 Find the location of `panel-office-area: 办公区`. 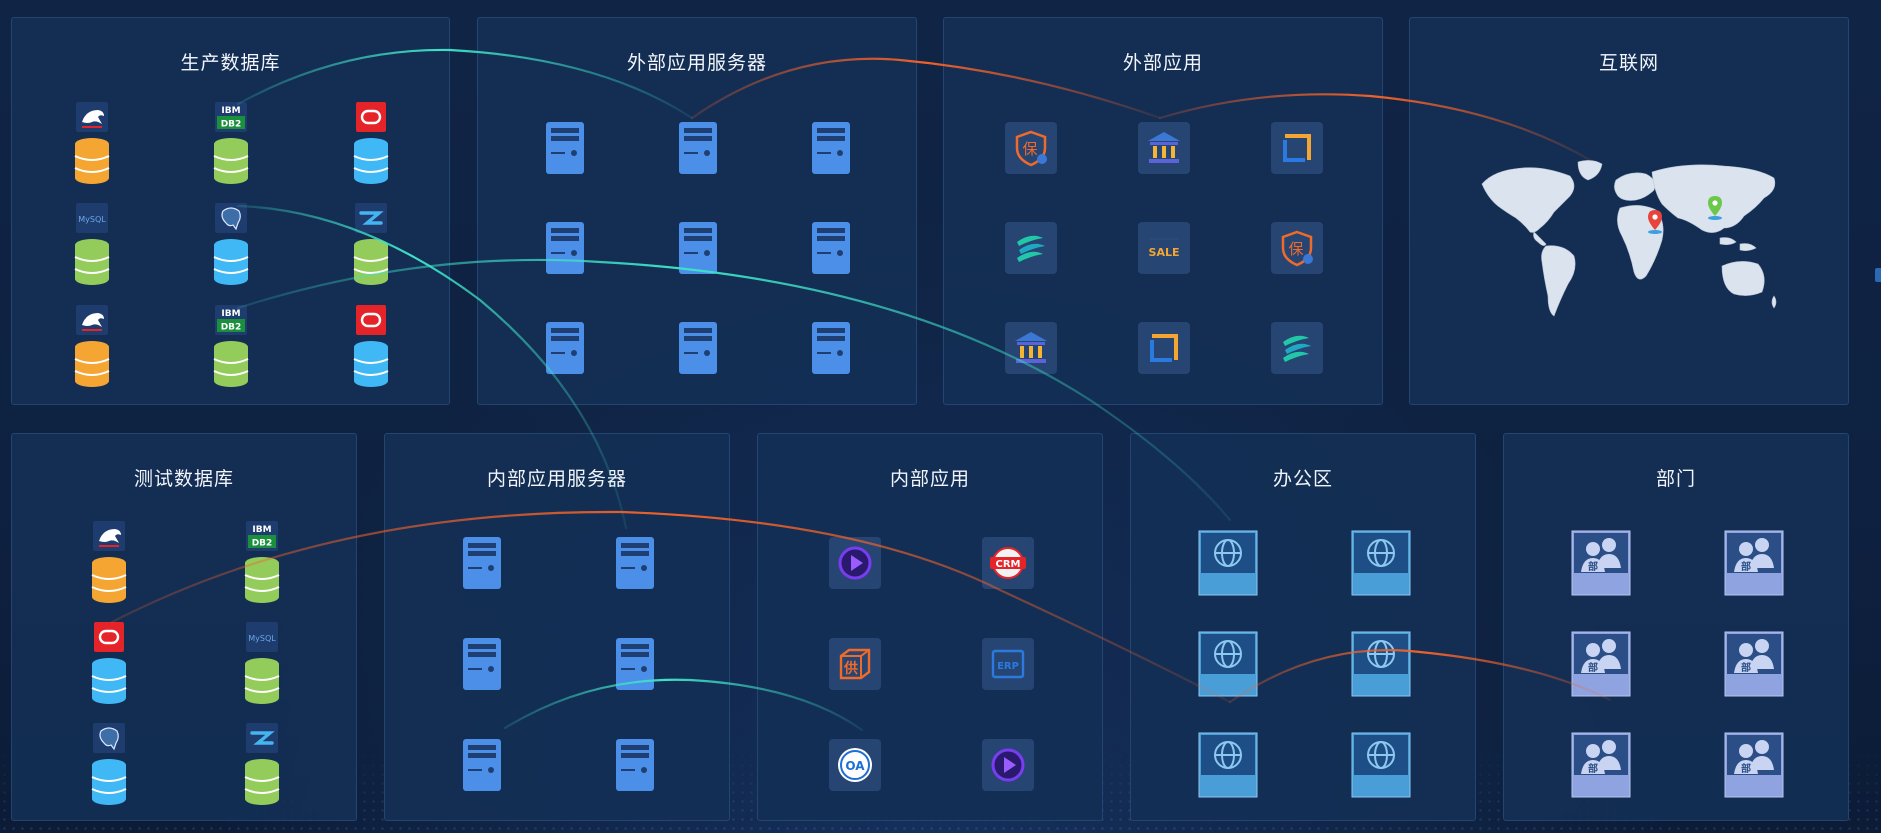

panel-office-area: 办公区 is located at coordinates (1303, 627).